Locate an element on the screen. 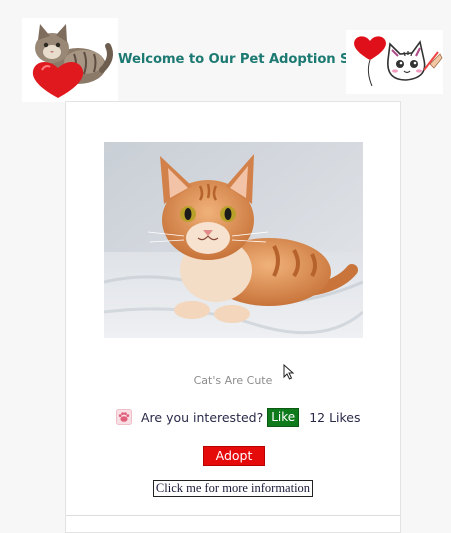 This screenshot has height=533, width=451. mouse-pointer-icon is located at coordinates (289, 371).